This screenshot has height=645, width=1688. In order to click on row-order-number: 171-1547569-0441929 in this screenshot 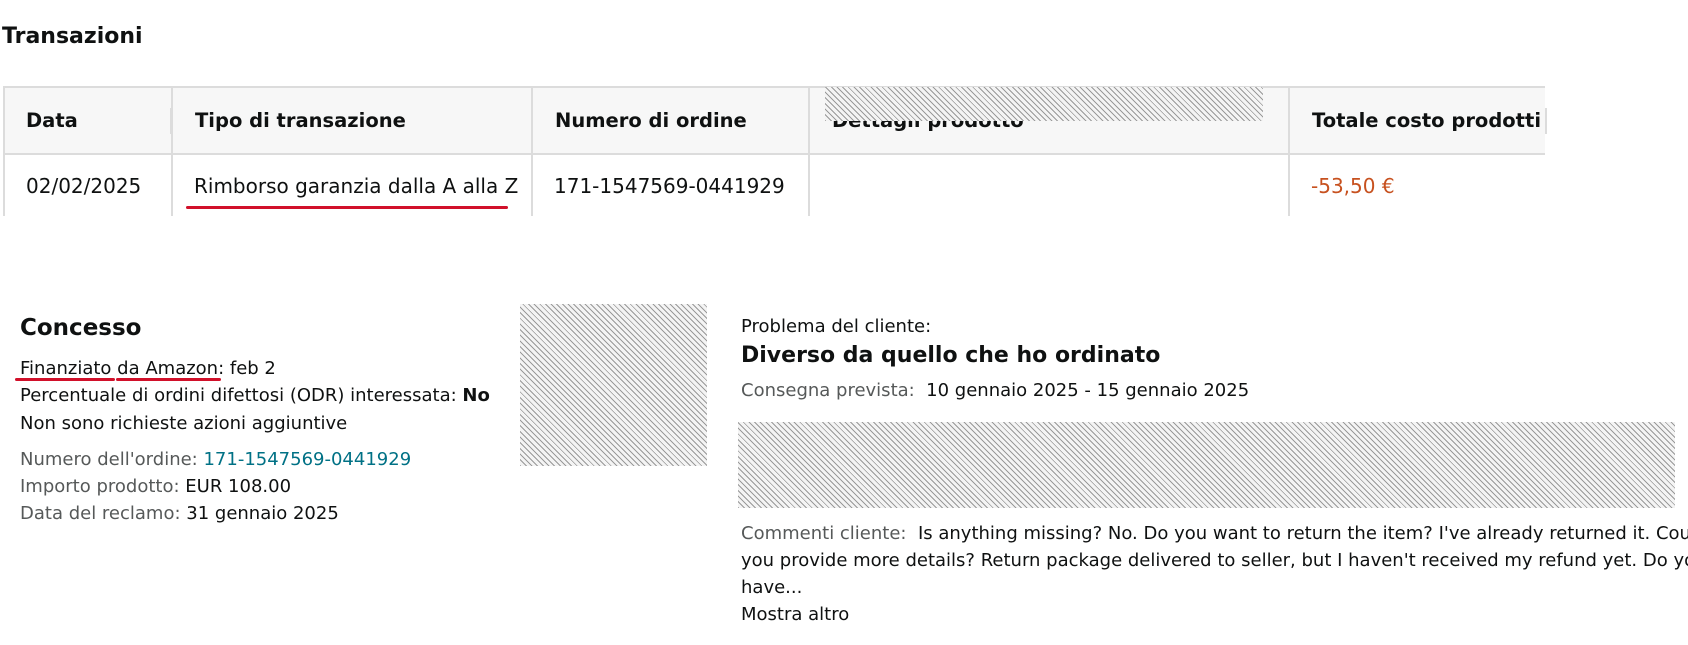, I will do `click(669, 186)`.